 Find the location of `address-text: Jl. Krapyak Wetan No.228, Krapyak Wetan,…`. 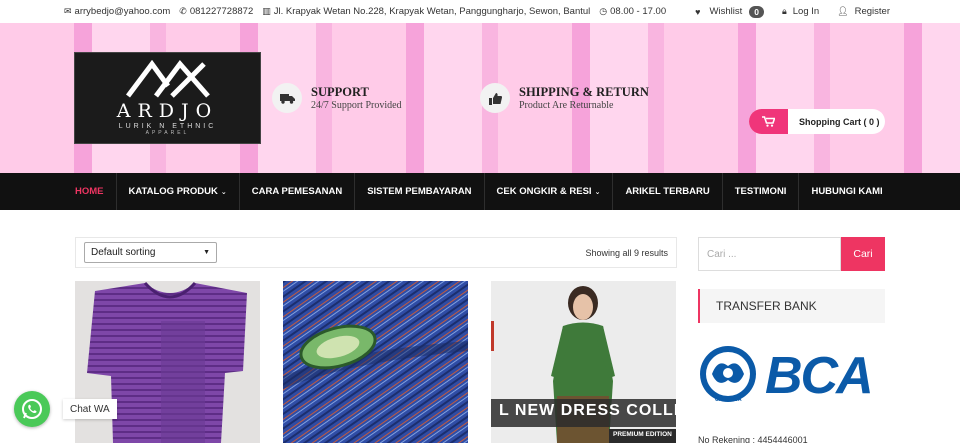

address-text: Jl. Krapyak Wetan No.228, Krapyak Wetan,… is located at coordinates (432, 11).